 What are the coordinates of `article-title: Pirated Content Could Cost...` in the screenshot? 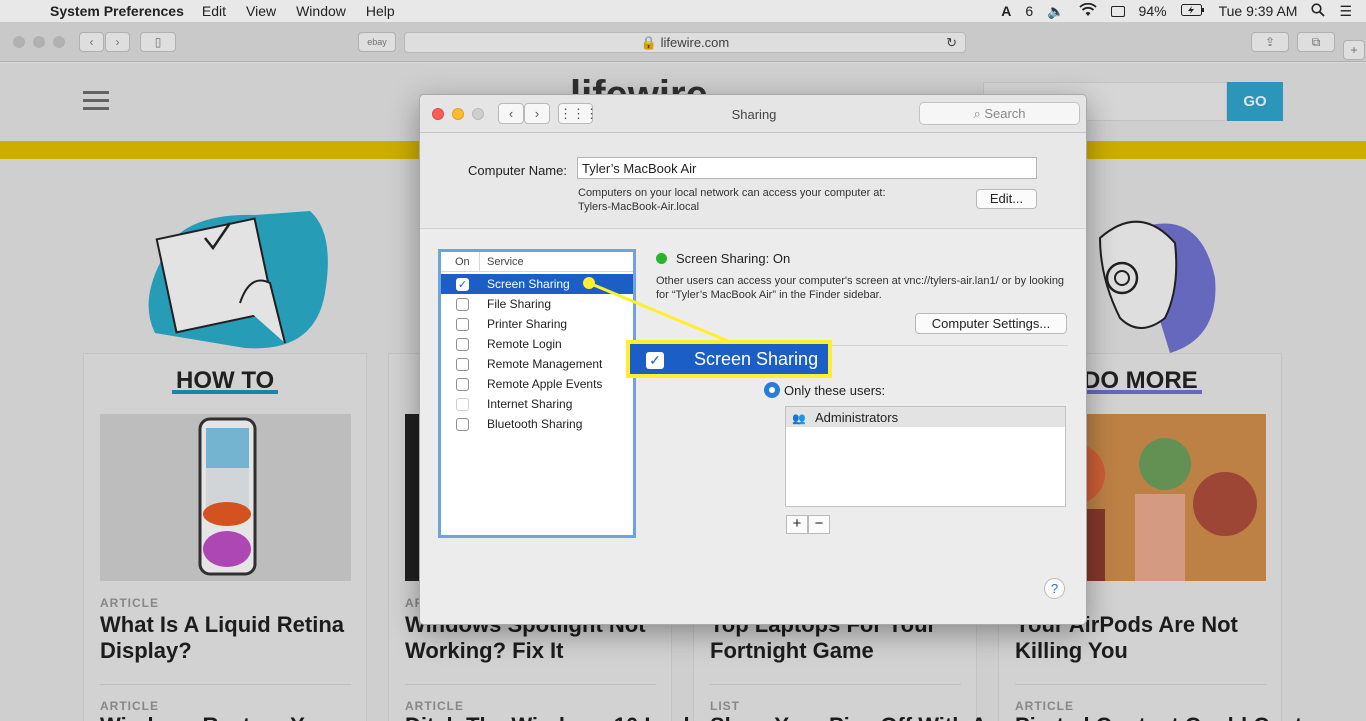 It's located at (1168, 717).